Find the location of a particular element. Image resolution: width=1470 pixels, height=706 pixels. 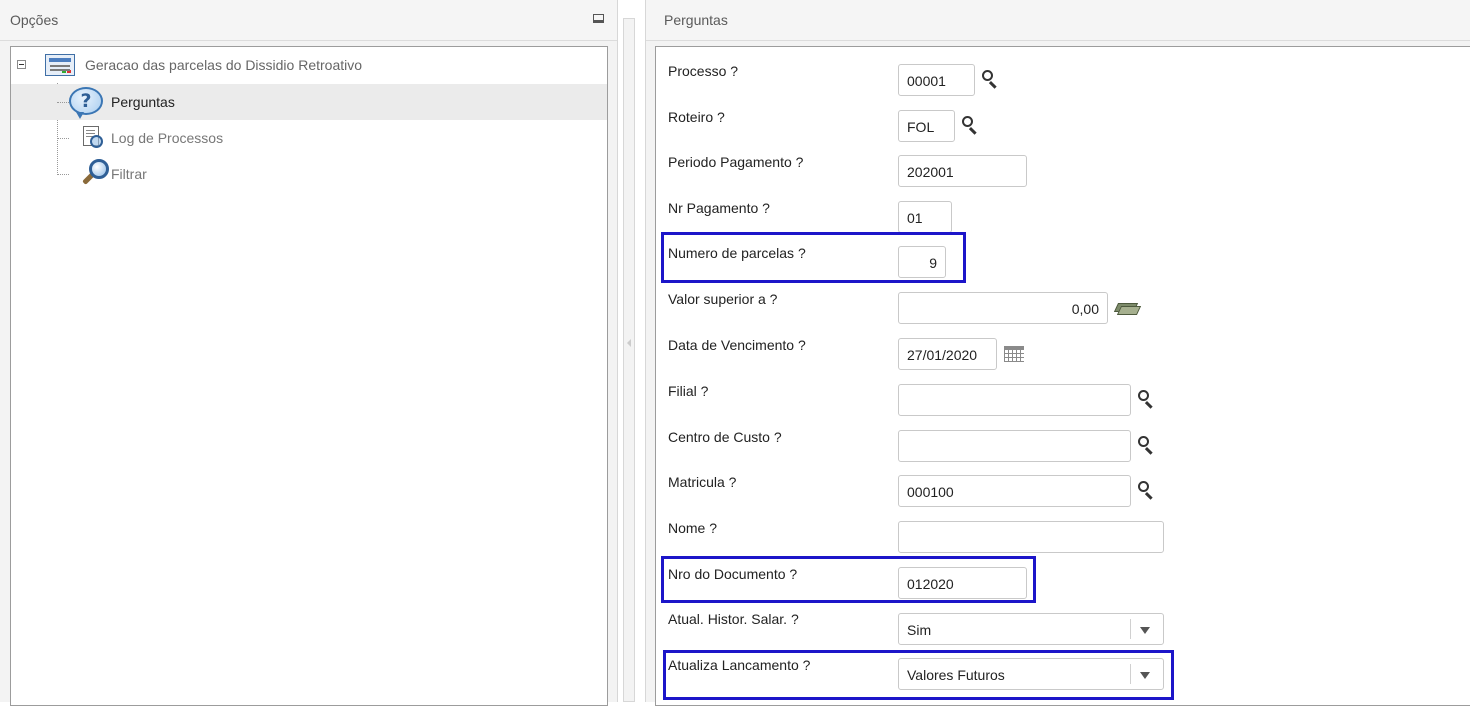

money-icon is located at coordinates (1127, 308).